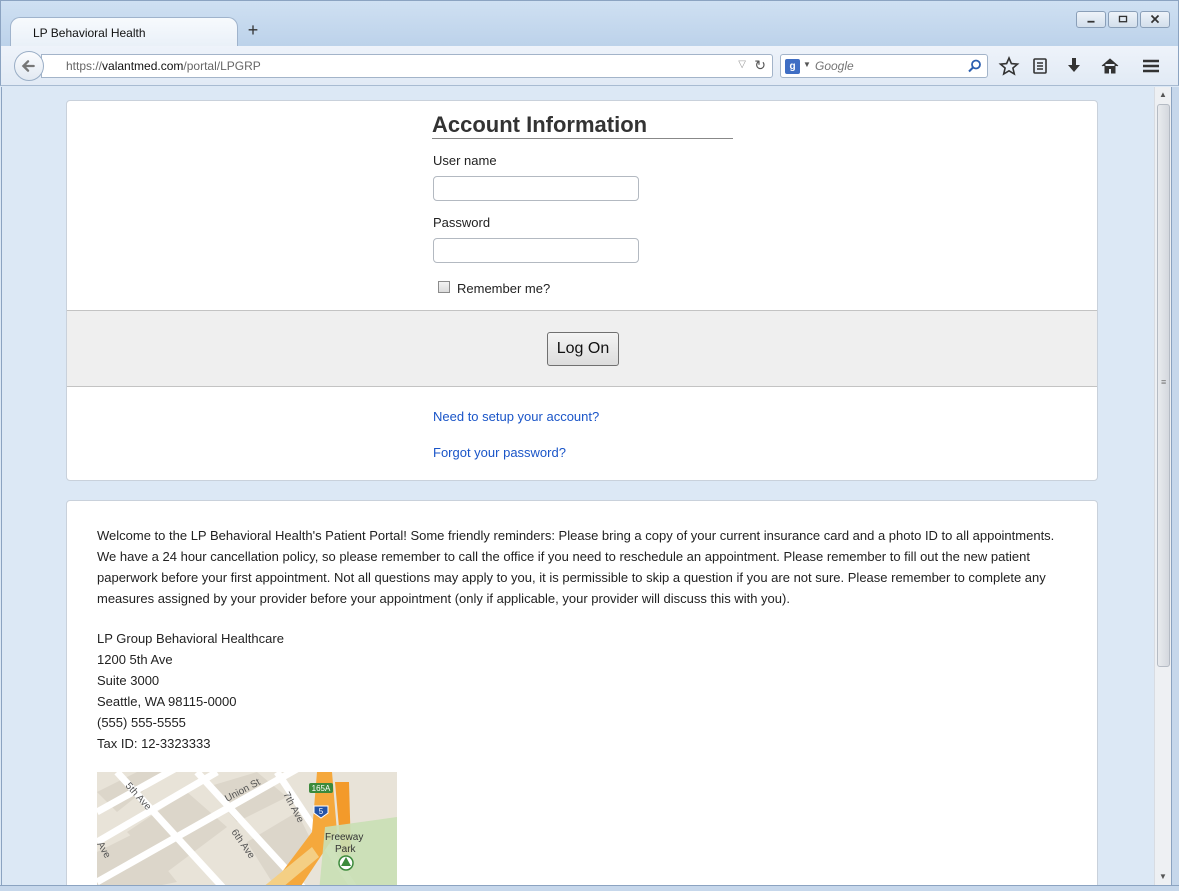 The image size is (1179, 891). I want to click on search-icon, so click(975, 66).